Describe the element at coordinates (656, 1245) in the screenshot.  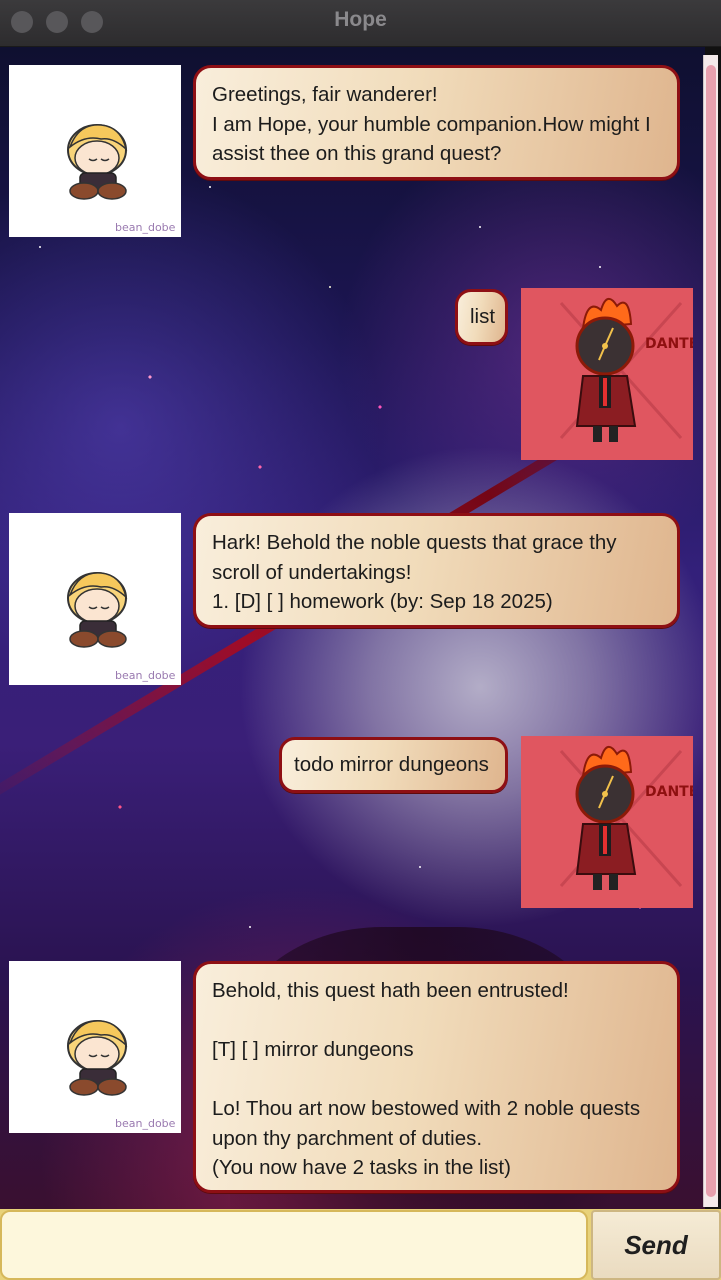
I see `send-button: Send` at that location.